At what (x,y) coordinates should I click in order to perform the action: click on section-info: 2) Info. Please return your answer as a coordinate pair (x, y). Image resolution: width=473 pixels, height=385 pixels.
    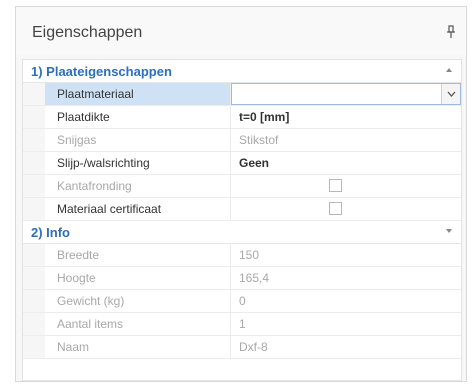
    Looking at the image, I should click on (242, 232).